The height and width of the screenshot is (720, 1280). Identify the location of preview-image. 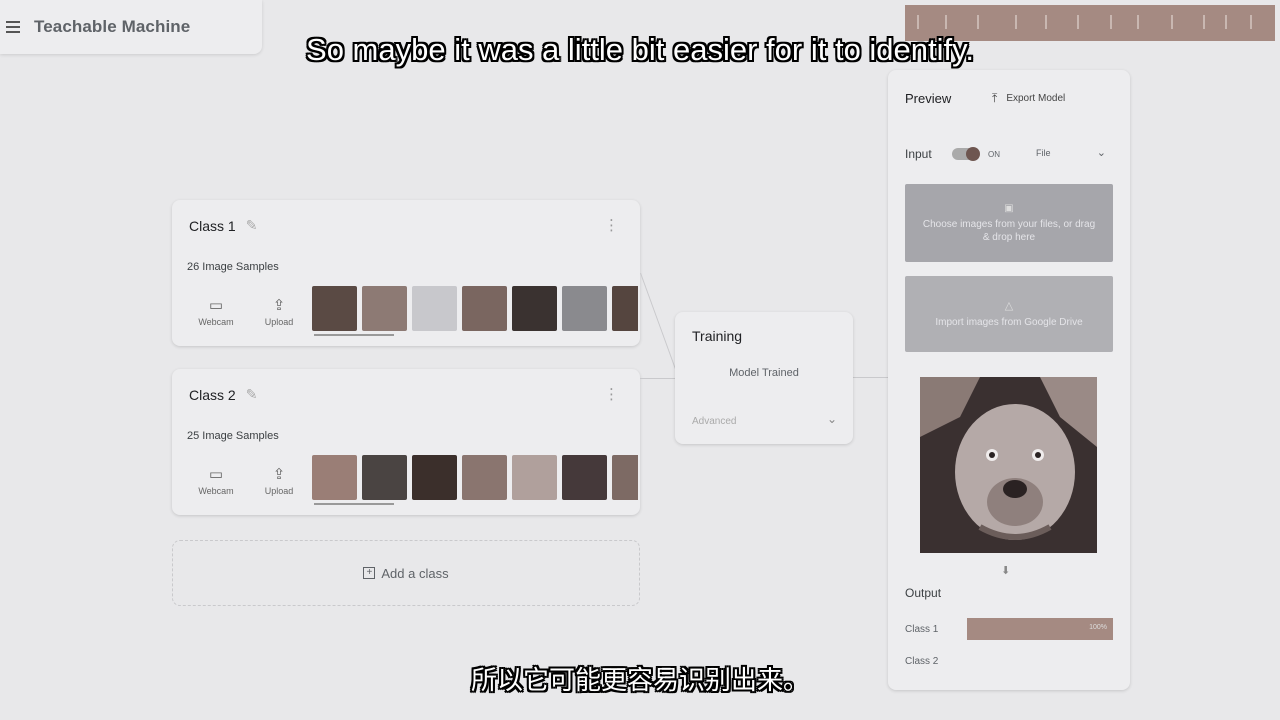
(1008, 465).